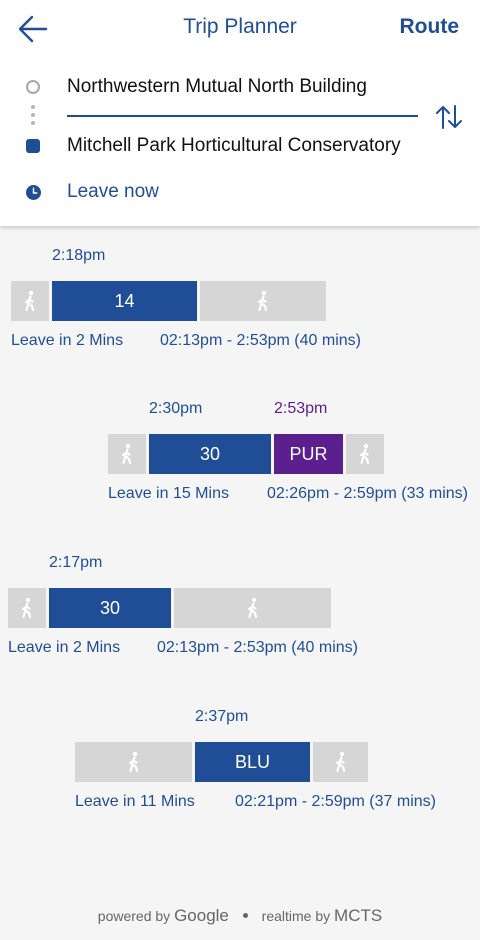 The width and height of the screenshot is (480, 940). Describe the element at coordinates (335, 801) in the screenshot. I see `trip-time-range: 02:21pm - 2:59pm (37 mins)` at that location.